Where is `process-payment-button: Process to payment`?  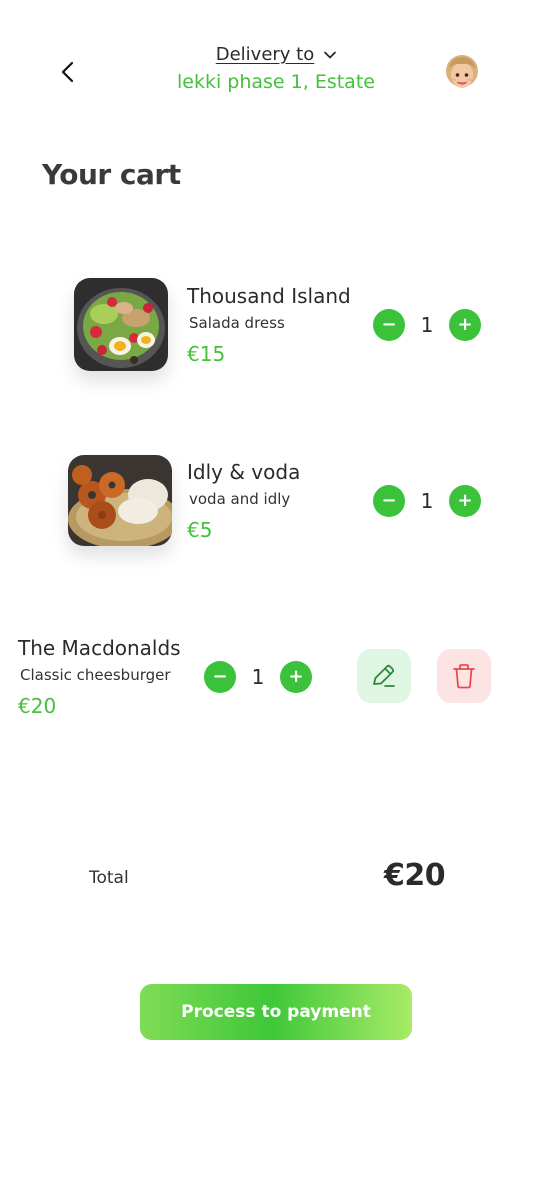 process-payment-button: Process to payment is located at coordinates (276, 1012).